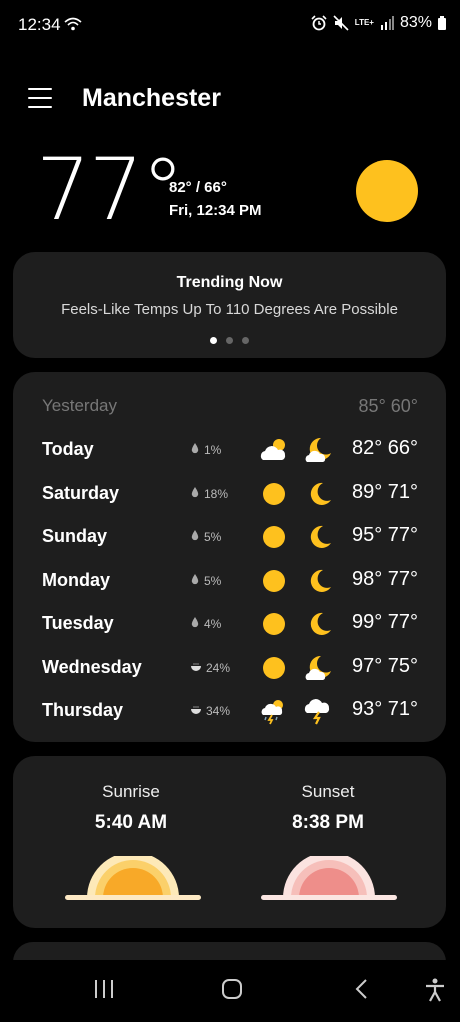  I want to click on sunset-label: Sunset, so click(328, 791).